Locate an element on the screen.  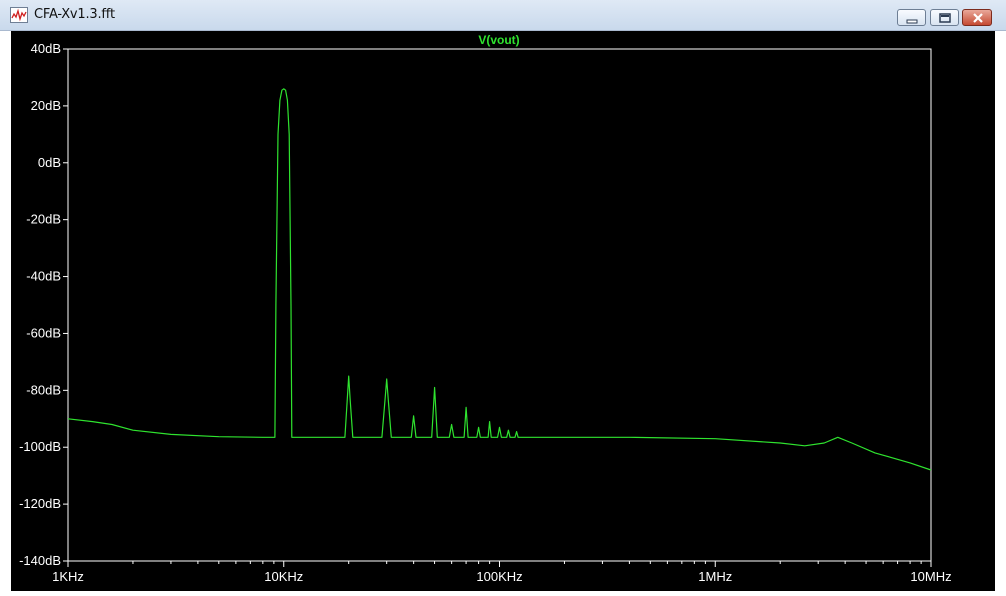
restore-button is located at coordinates (944, 17).